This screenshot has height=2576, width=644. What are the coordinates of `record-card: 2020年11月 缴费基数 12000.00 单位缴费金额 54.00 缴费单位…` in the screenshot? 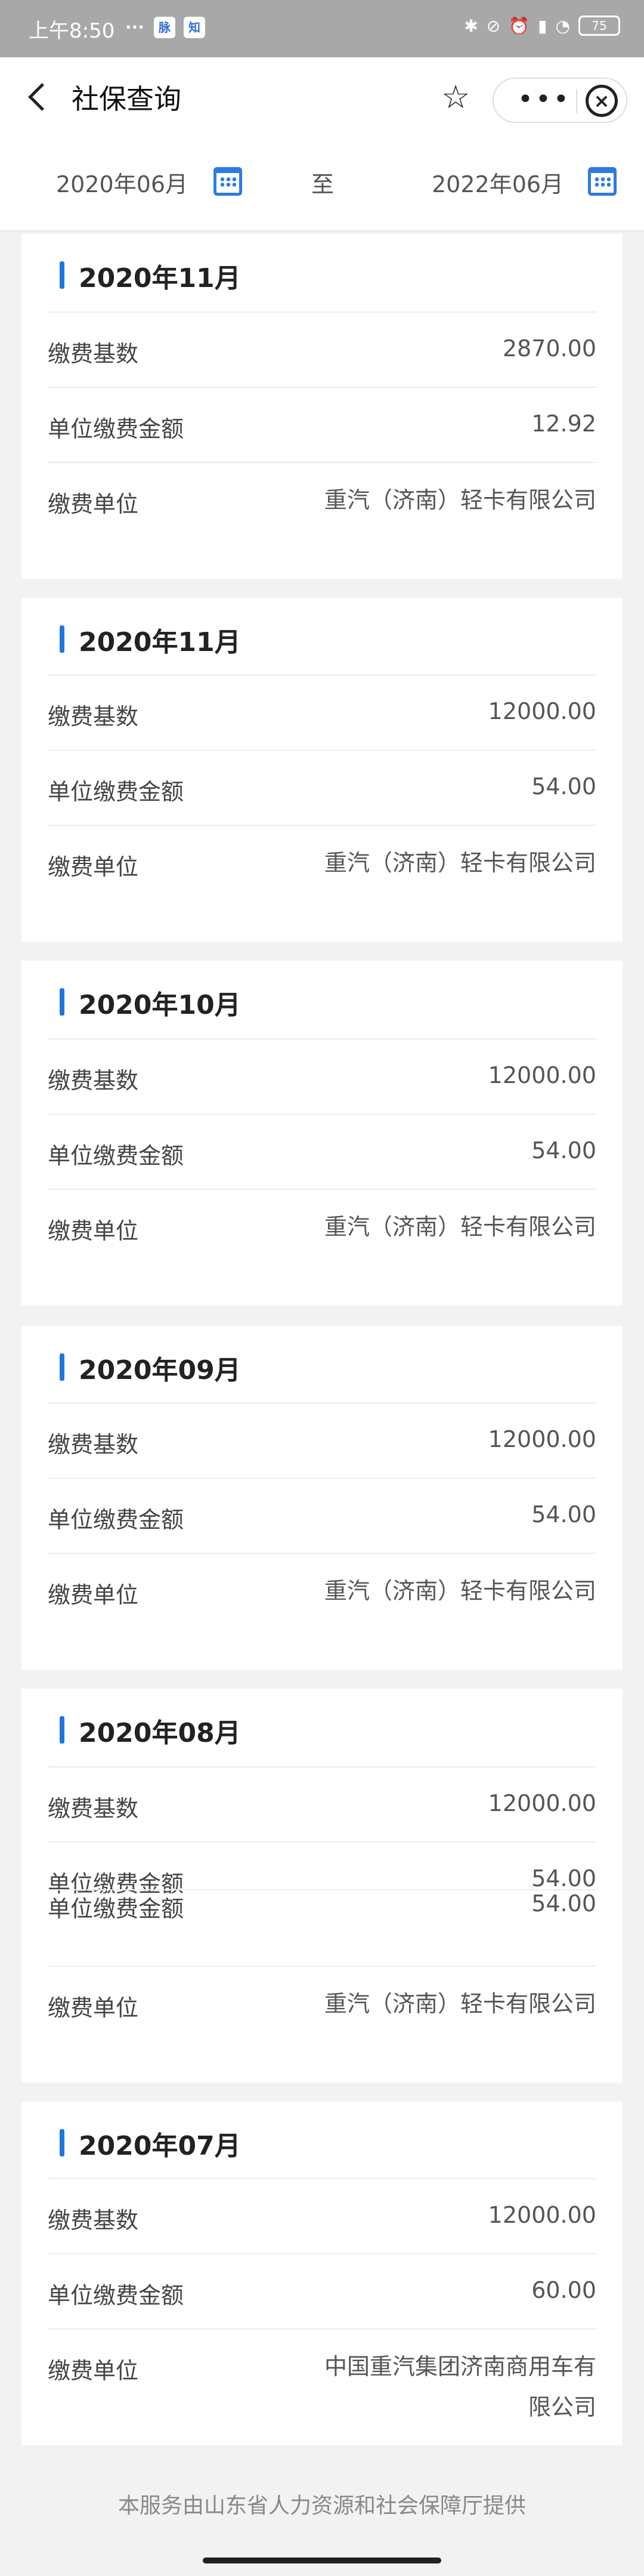 It's located at (322, 770).